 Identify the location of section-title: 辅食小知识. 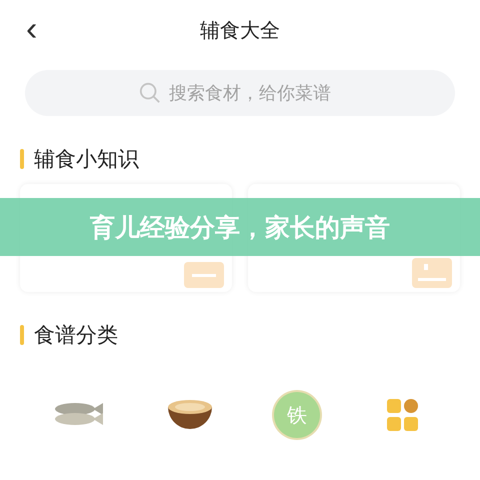
(86, 159).